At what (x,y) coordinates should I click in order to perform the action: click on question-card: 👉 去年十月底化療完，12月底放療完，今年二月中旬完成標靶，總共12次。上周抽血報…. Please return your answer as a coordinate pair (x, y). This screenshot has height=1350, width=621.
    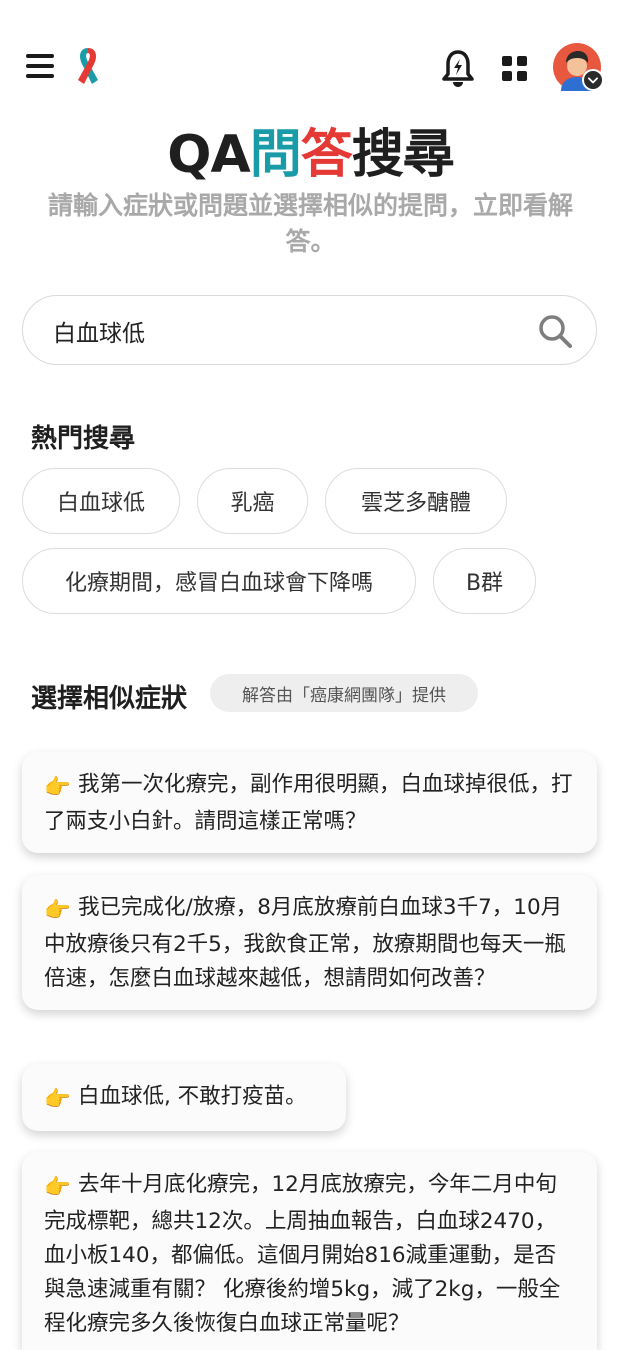
    Looking at the image, I should click on (309, 1251).